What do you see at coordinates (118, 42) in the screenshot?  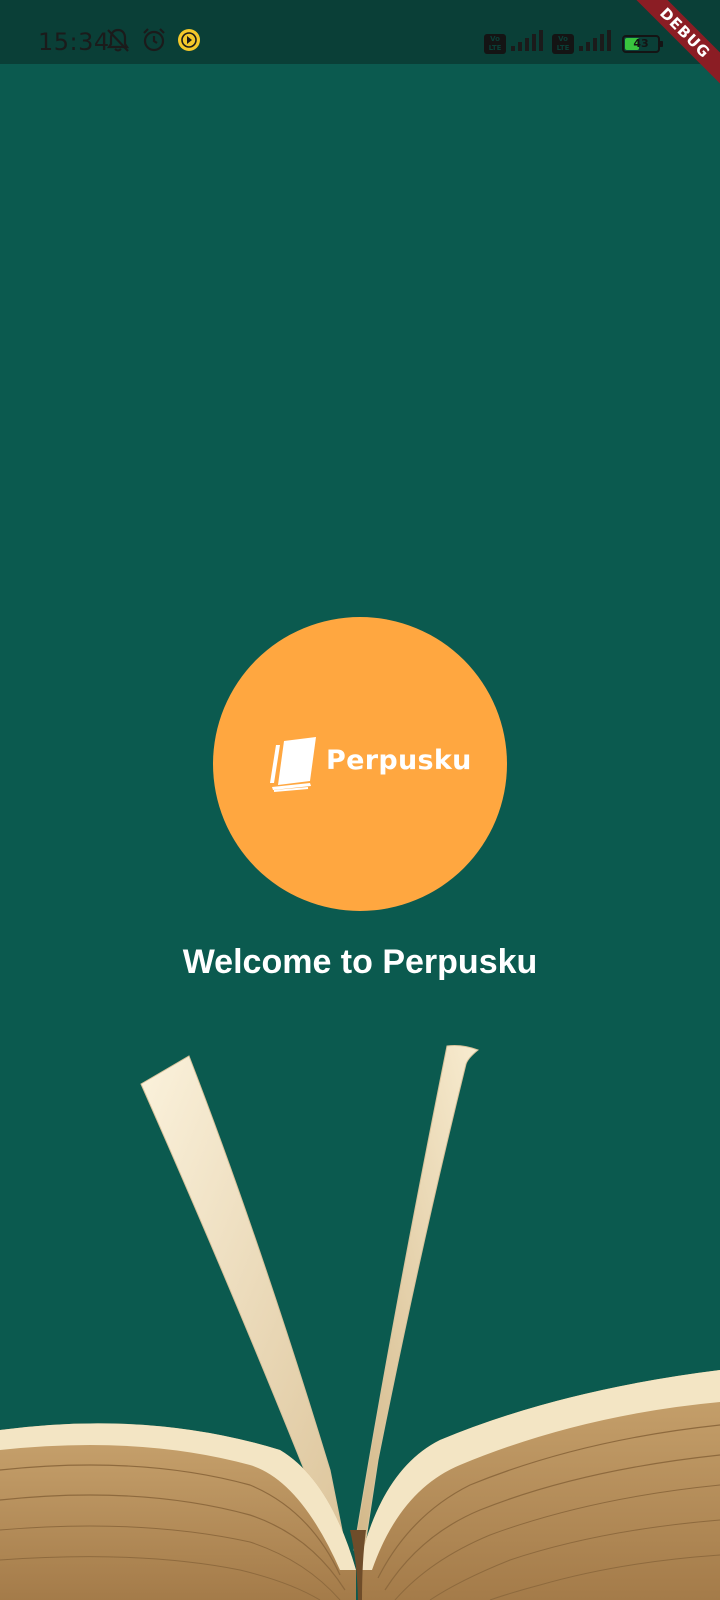 I see `notifications-off-icon` at bounding box center [118, 42].